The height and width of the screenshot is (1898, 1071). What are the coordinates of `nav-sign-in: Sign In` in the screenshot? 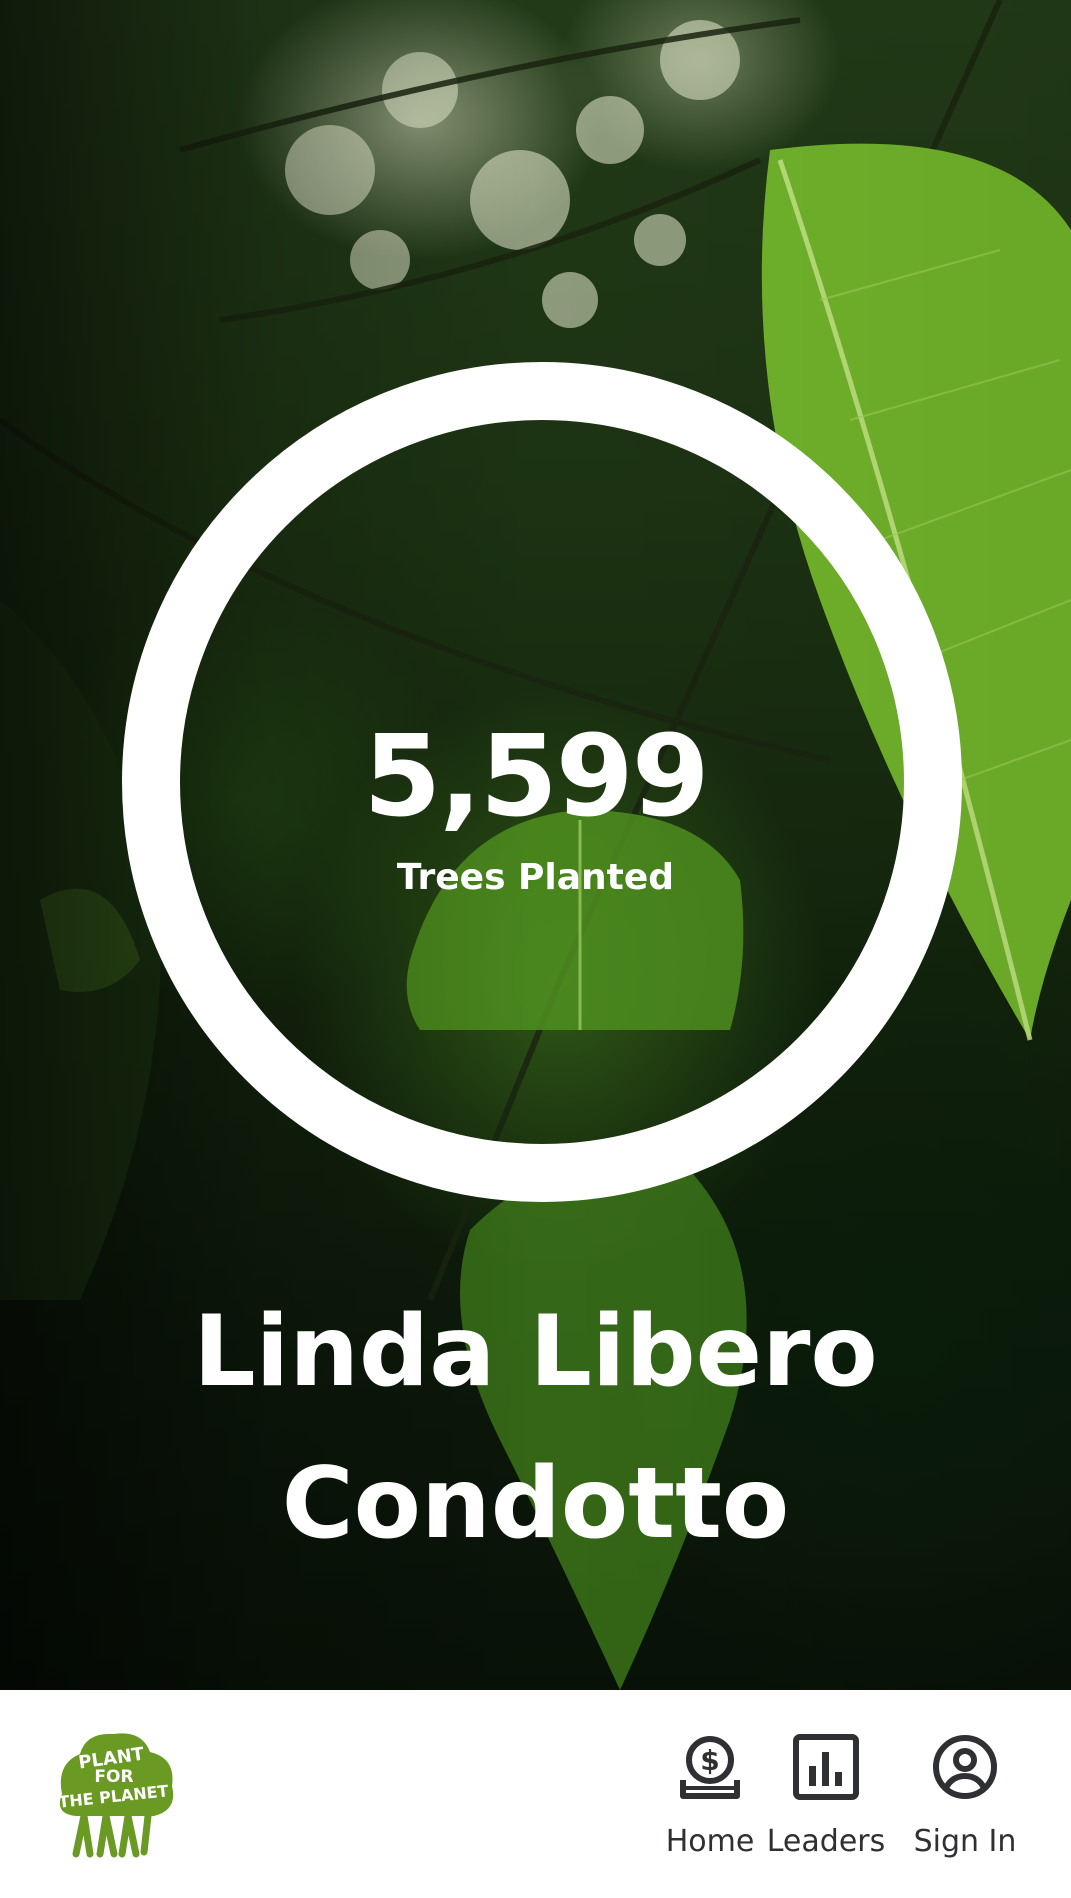 It's located at (965, 1796).